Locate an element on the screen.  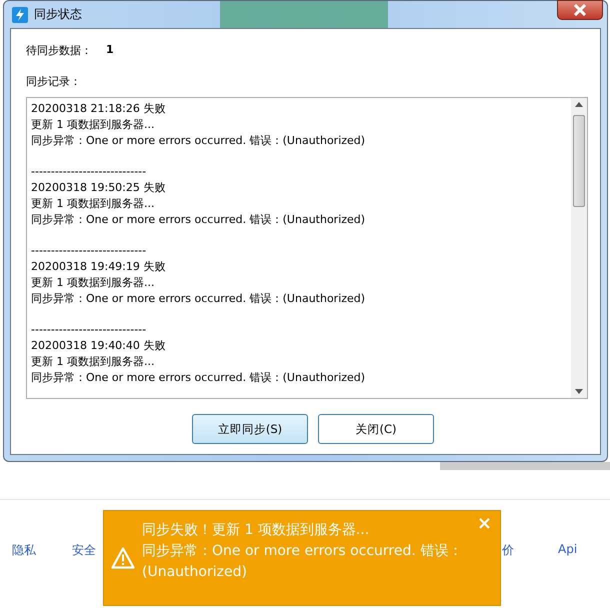
lightning-icon is located at coordinates (20, 14).